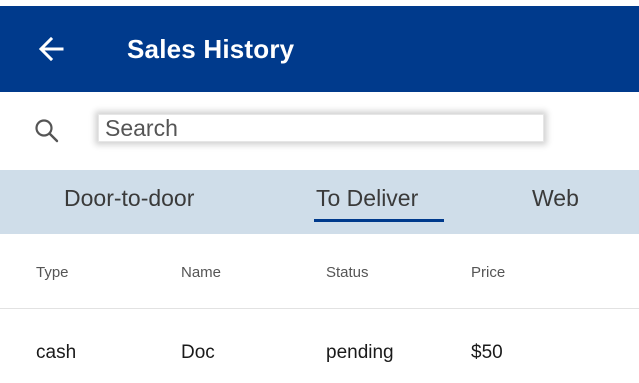 This screenshot has width=639, height=383. Describe the element at coordinates (367, 198) in the screenshot. I see `tab-to-deliver: To Deliver` at that location.